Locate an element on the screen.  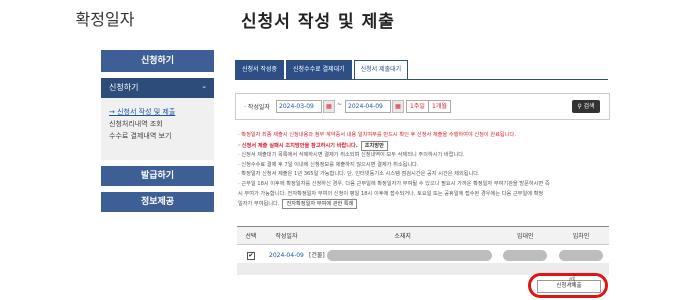
sidebar-item-issue: 발급하기 is located at coordinates (157, 176).